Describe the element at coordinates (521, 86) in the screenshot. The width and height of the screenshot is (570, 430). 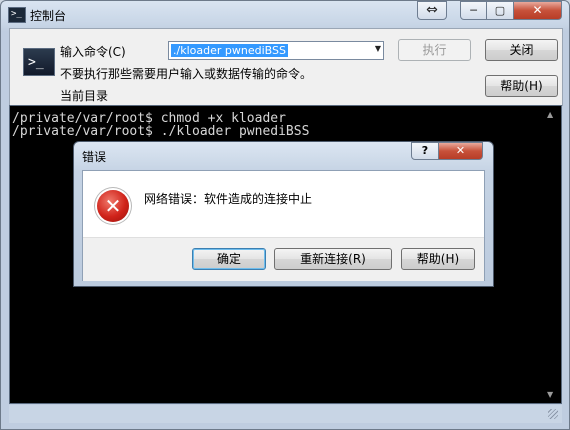
I see `help-button: 帮助(H)` at that location.